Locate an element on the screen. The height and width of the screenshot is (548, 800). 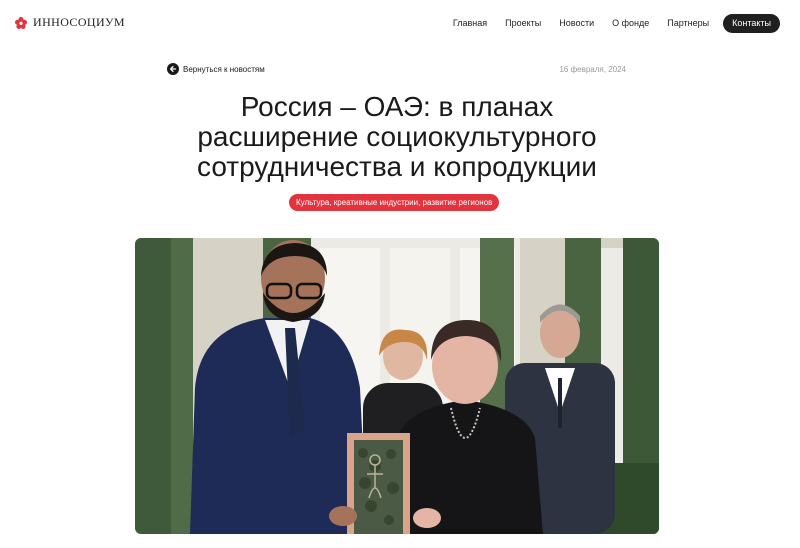
arrow-left-icon is located at coordinates (173, 69).